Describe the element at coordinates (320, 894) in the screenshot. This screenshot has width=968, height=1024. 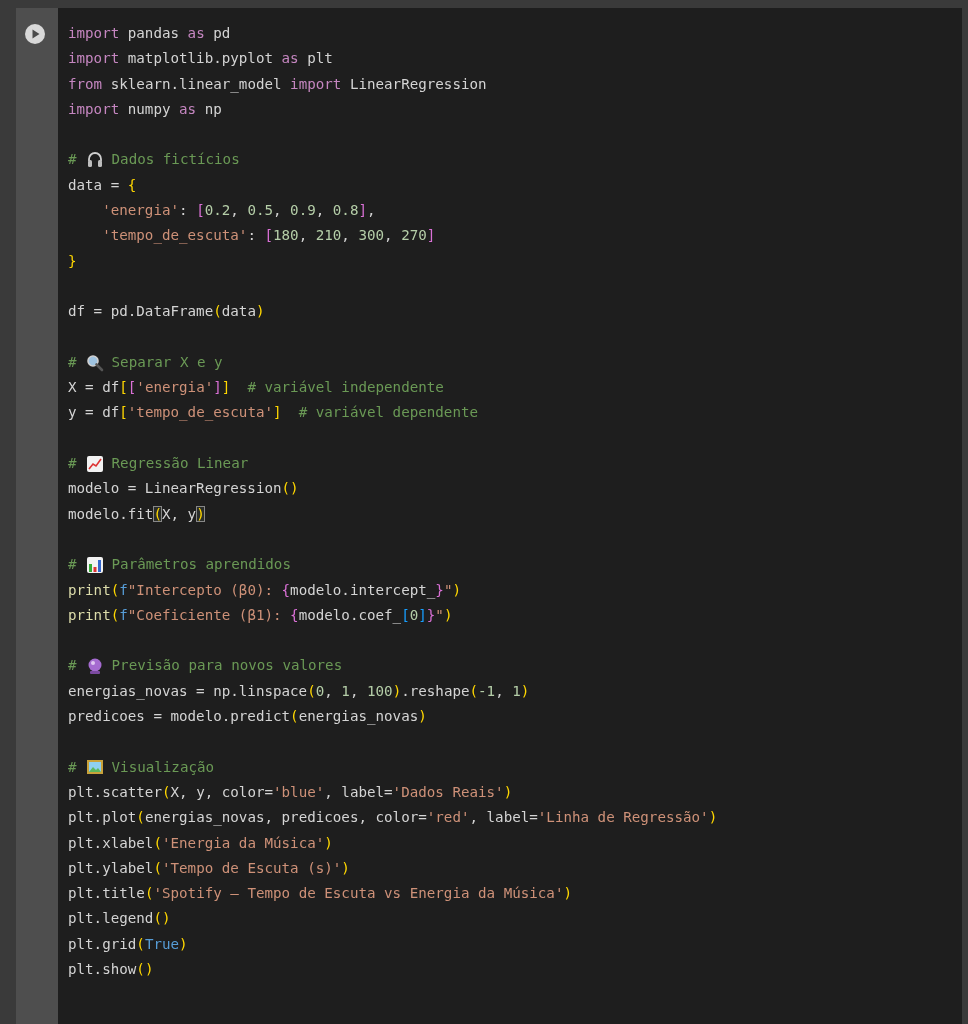
I see `code-line: plt.title('Spotify – Tempo de Escuta vs Energia da Música')` at that location.